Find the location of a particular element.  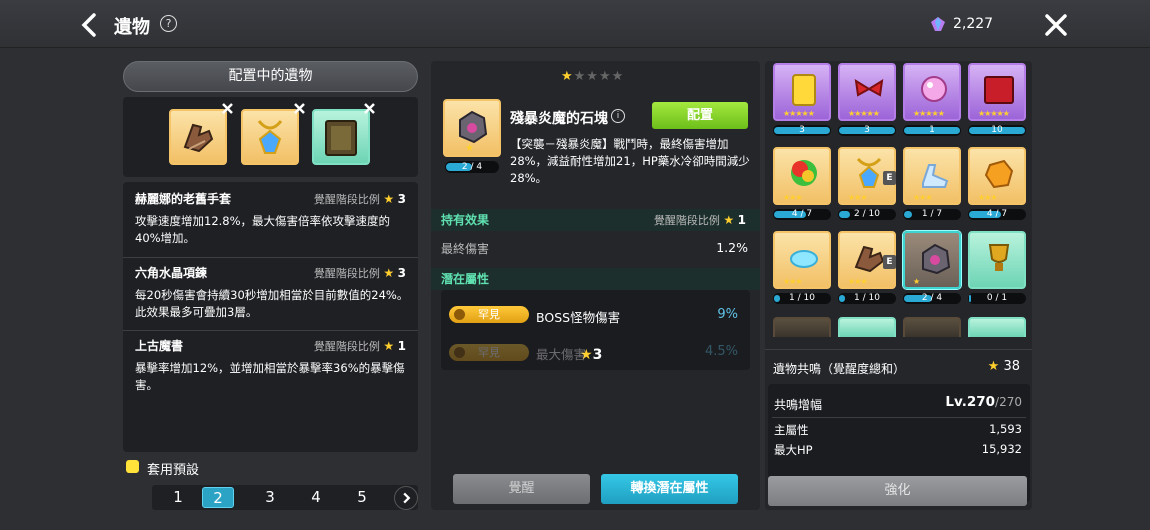

equipped-slot-glove is located at coordinates (198, 137).